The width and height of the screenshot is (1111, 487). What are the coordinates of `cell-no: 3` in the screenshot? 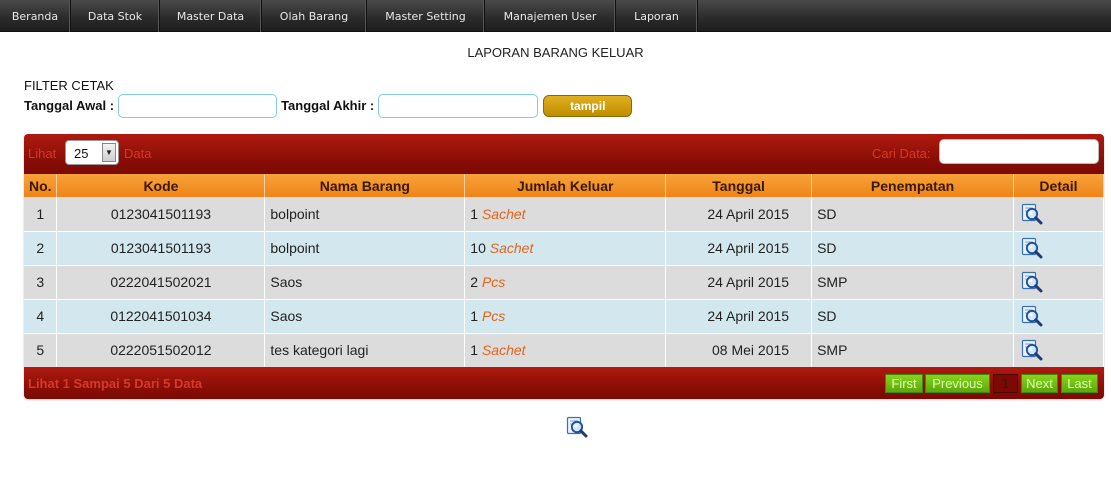 It's located at (41, 282).